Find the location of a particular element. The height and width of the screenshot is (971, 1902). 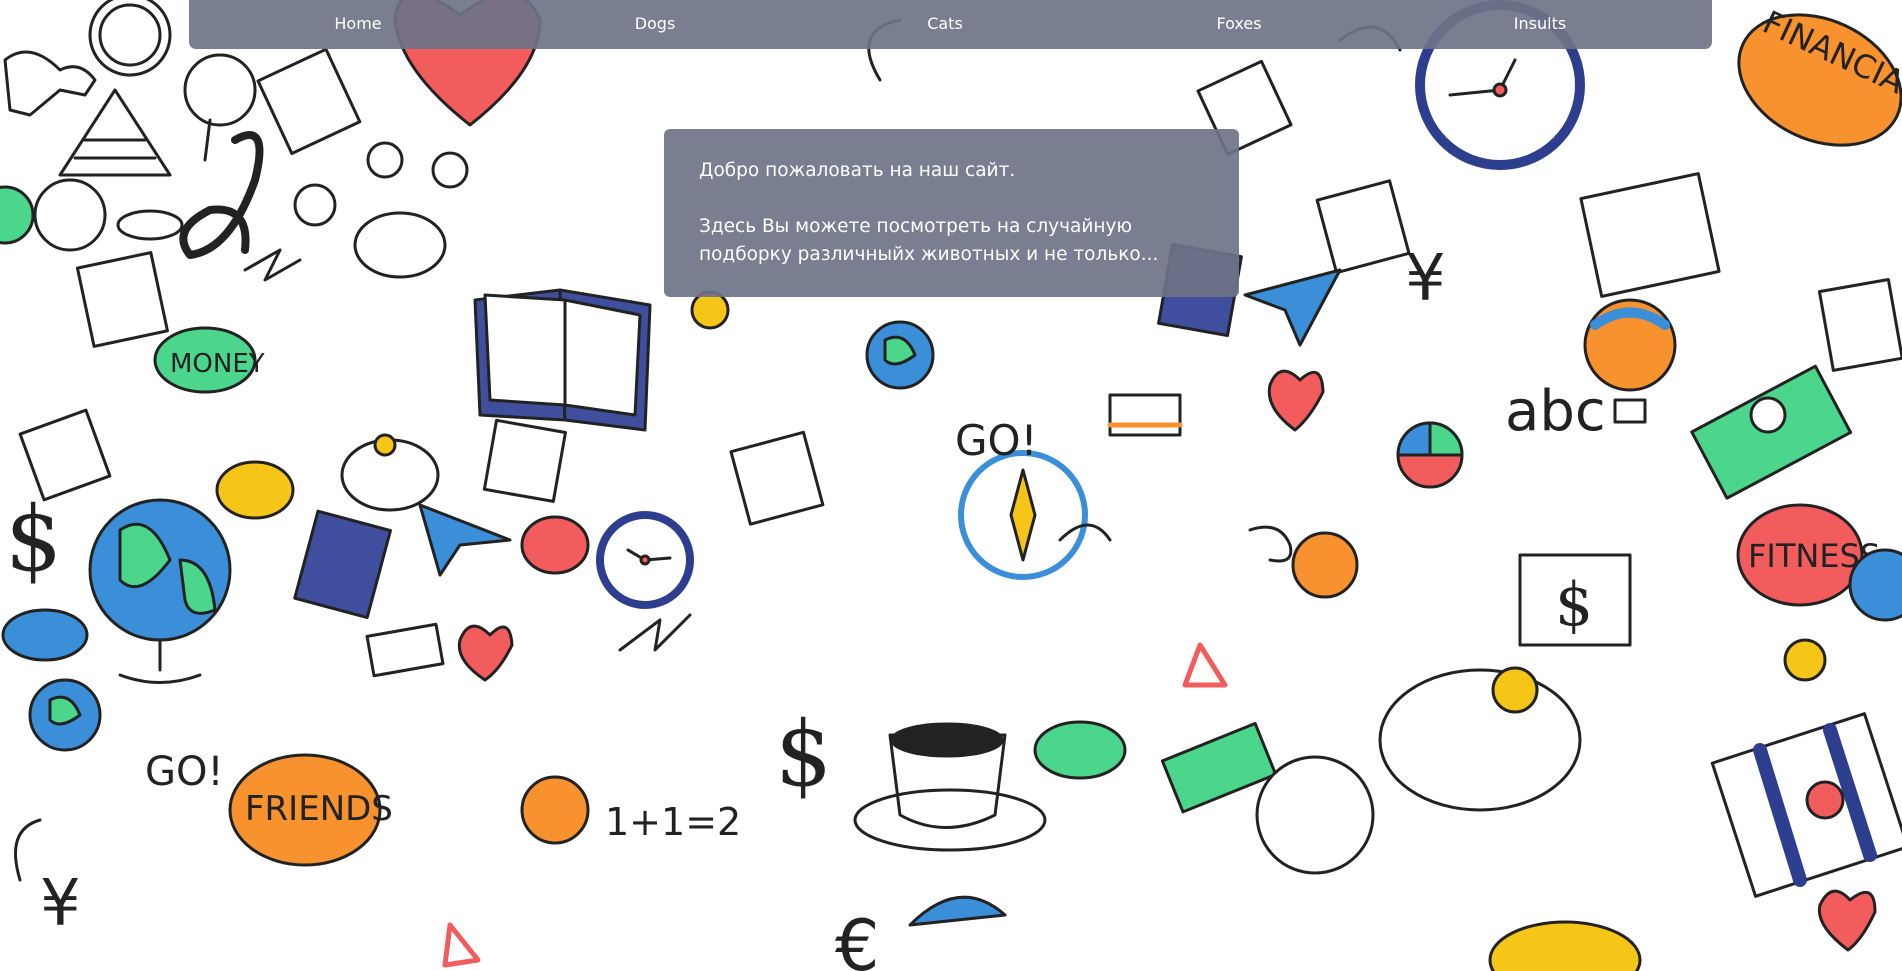

svg-text: abc is located at coordinates (1555, 411).